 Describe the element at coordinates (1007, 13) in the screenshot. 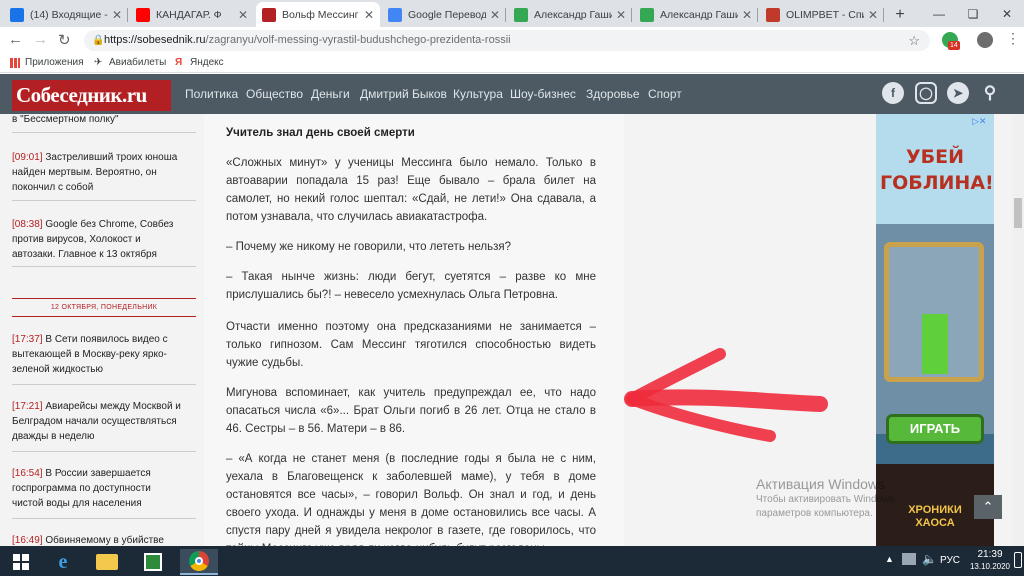

I see `close-window-button: ✕` at that location.